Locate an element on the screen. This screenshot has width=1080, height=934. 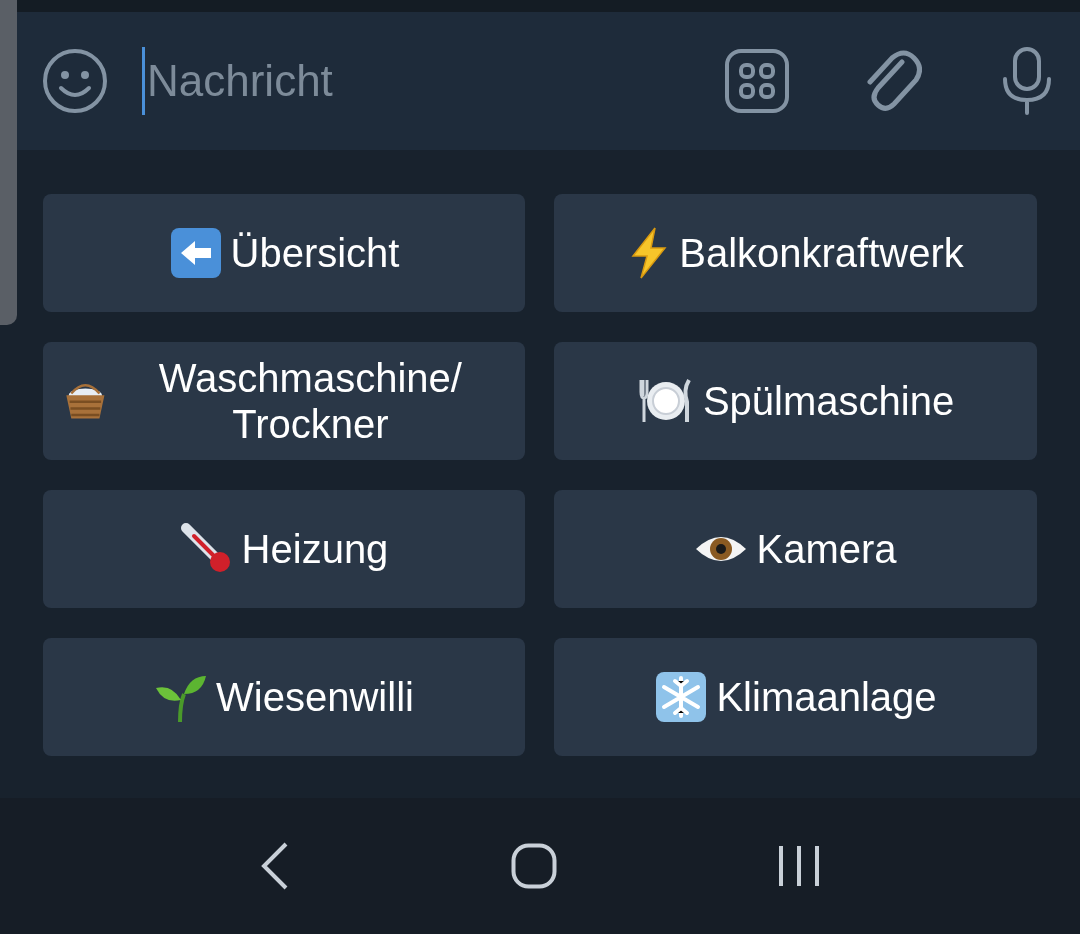
home-button is located at coordinates (534, 866).